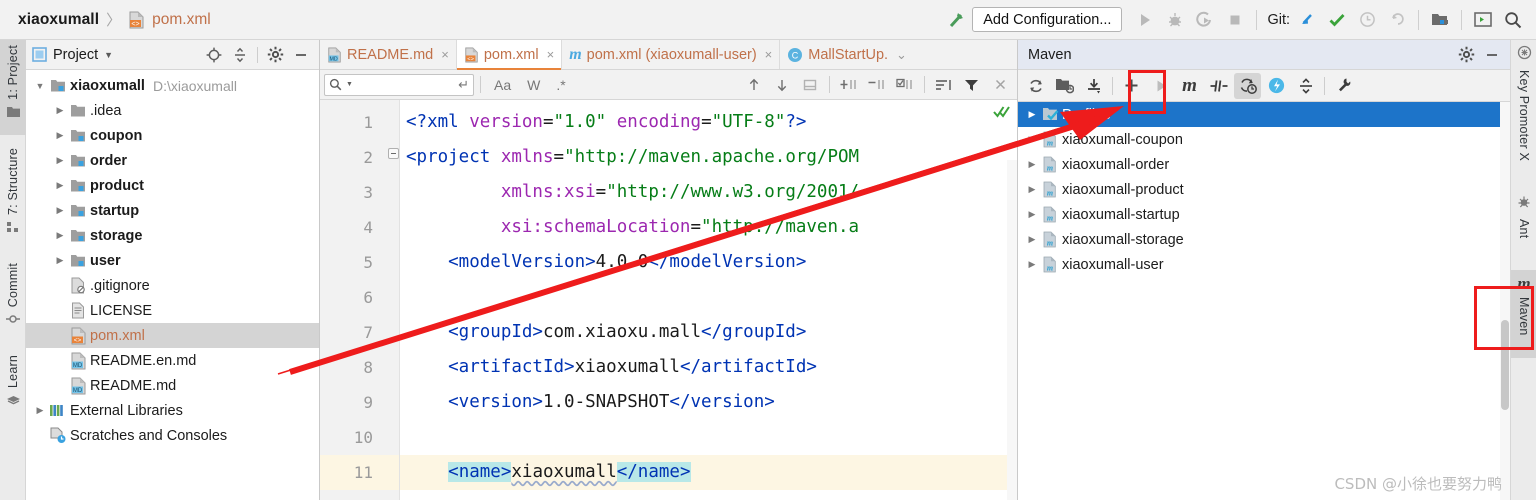 Image resolution: width=1536 pixels, height=500 pixels. Describe the element at coordinates (509, 55) in the screenshot. I see `tab-pom-xml: <> pom.xml ×` at that location.